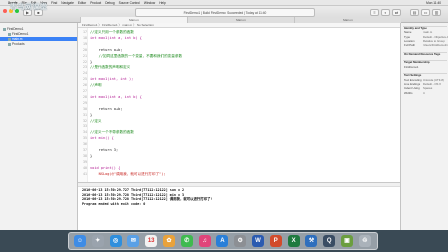 This screenshot has height=252, width=448. Describe the element at coordinates (186, 241) in the screenshot. I see `messages-icon: ✆` at that location.